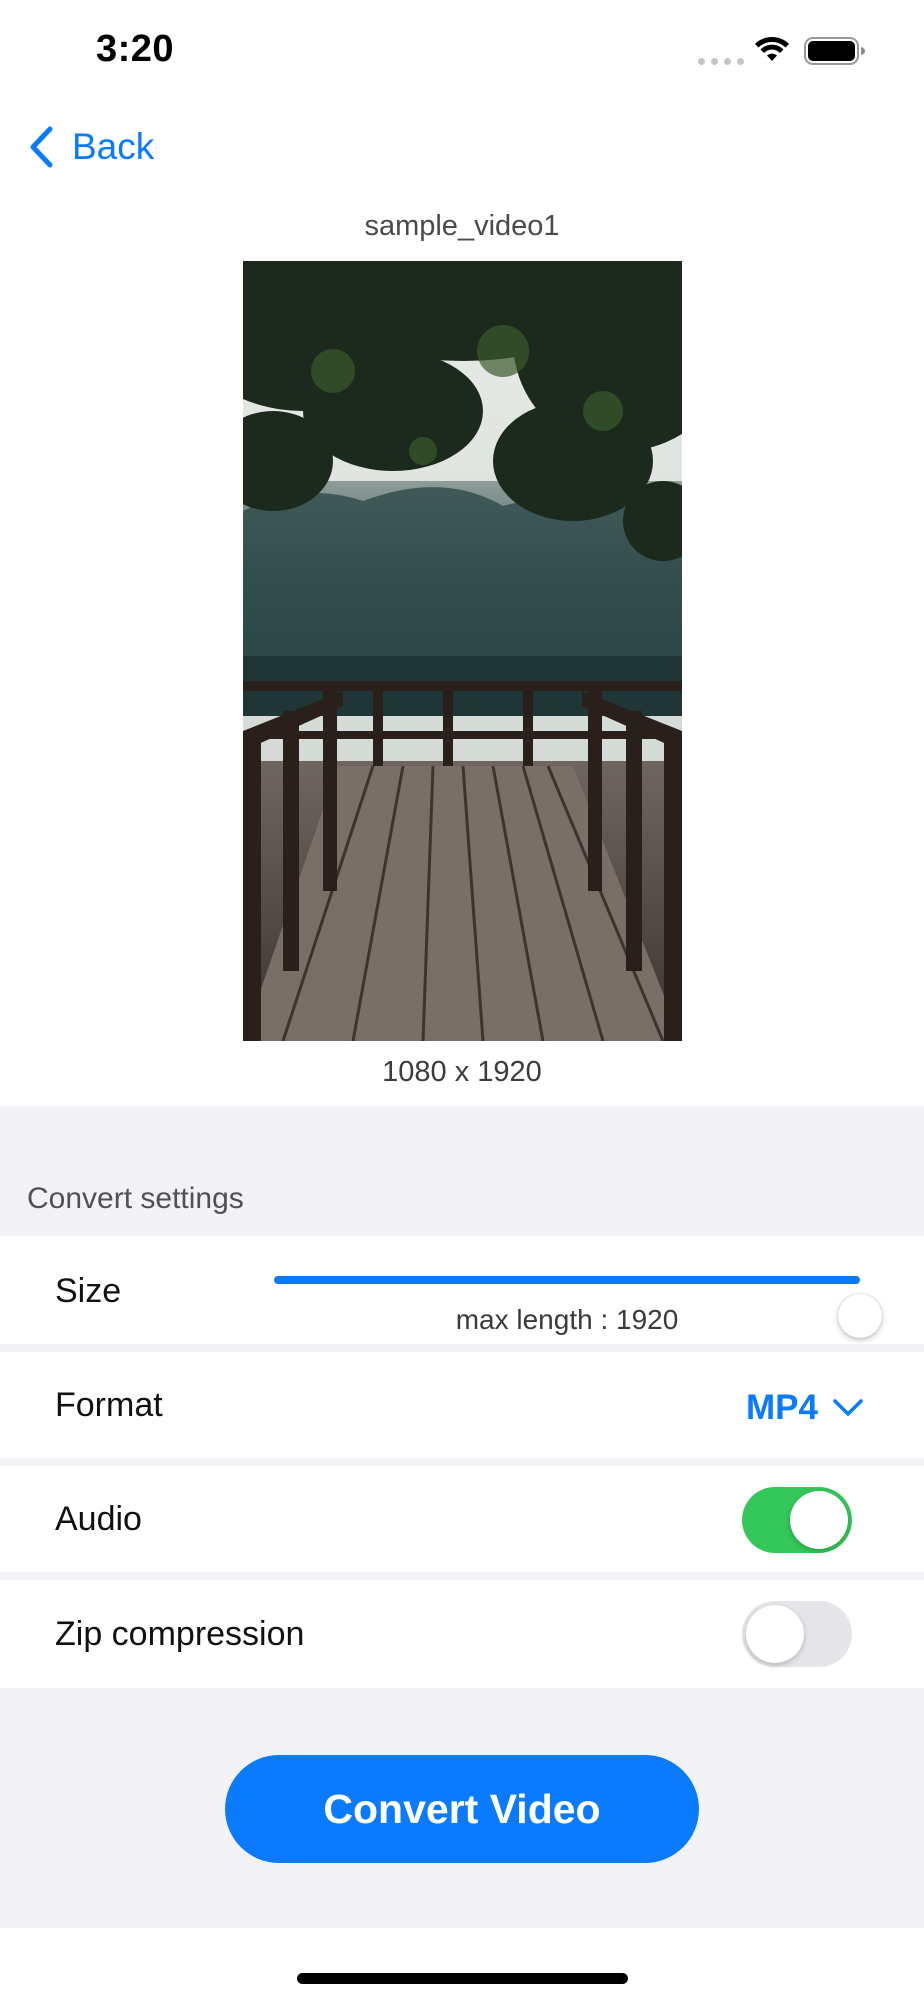  What do you see at coordinates (782, 1407) in the screenshot?
I see `format-value: MP4` at bounding box center [782, 1407].